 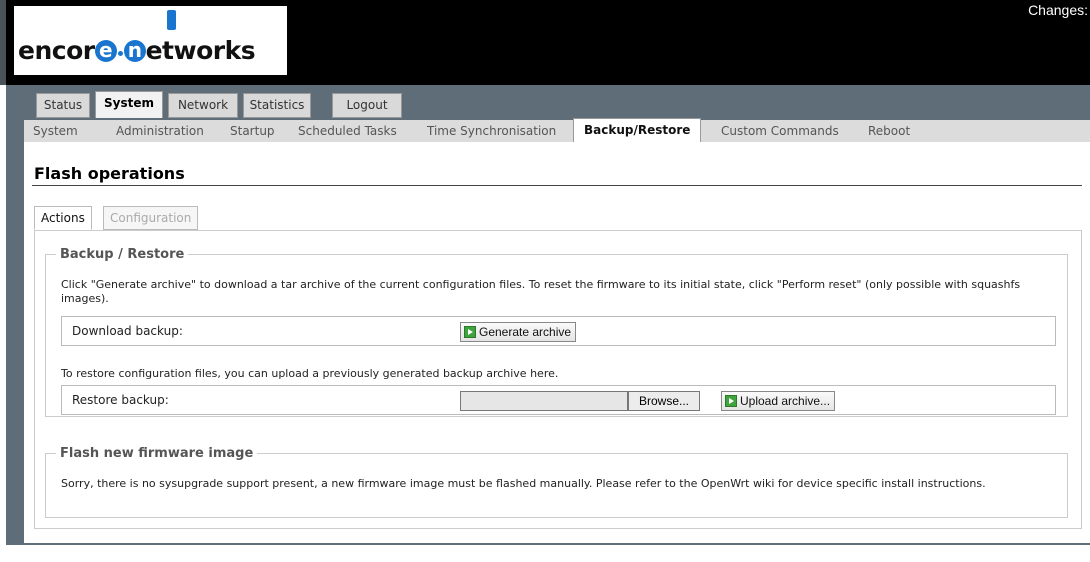 What do you see at coordinates (731, 401) in the screenshot?
I see `upload-icon` at bounding box center [731, 401].